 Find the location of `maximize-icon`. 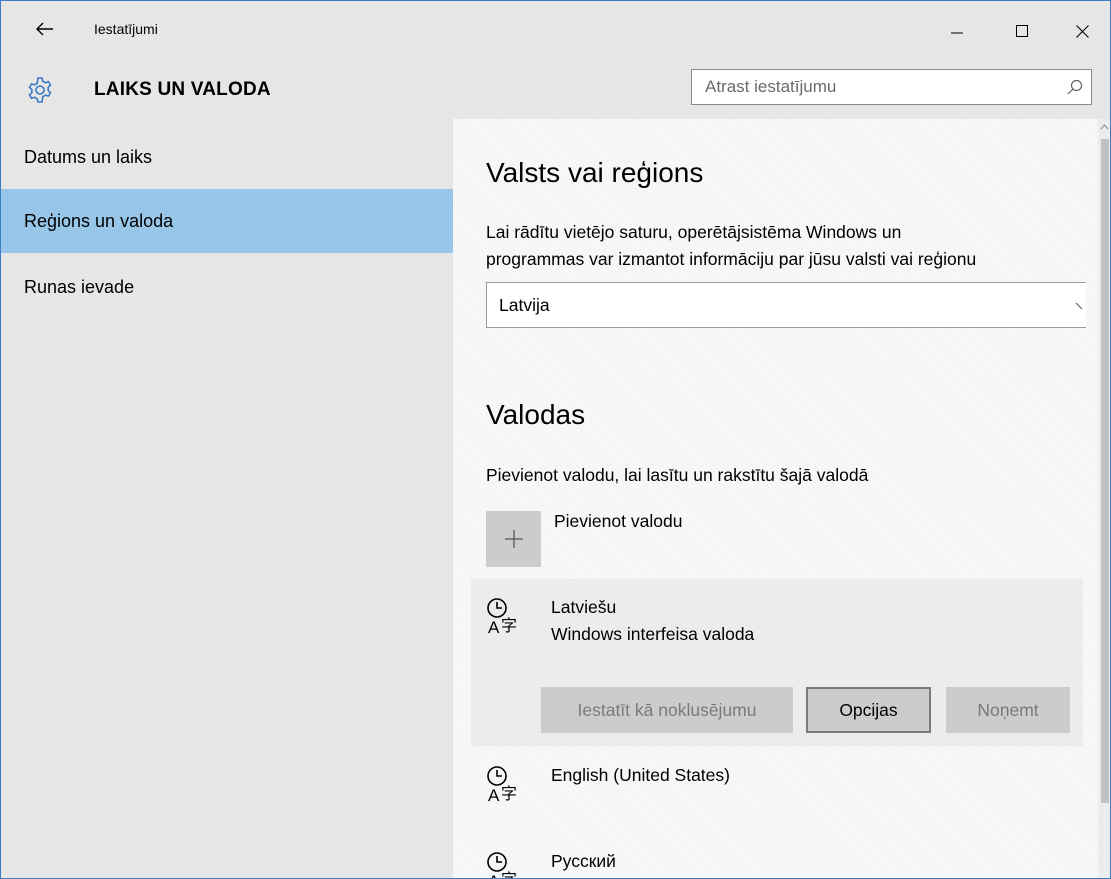

maximize-icon is located at coordinates (1022, 31).